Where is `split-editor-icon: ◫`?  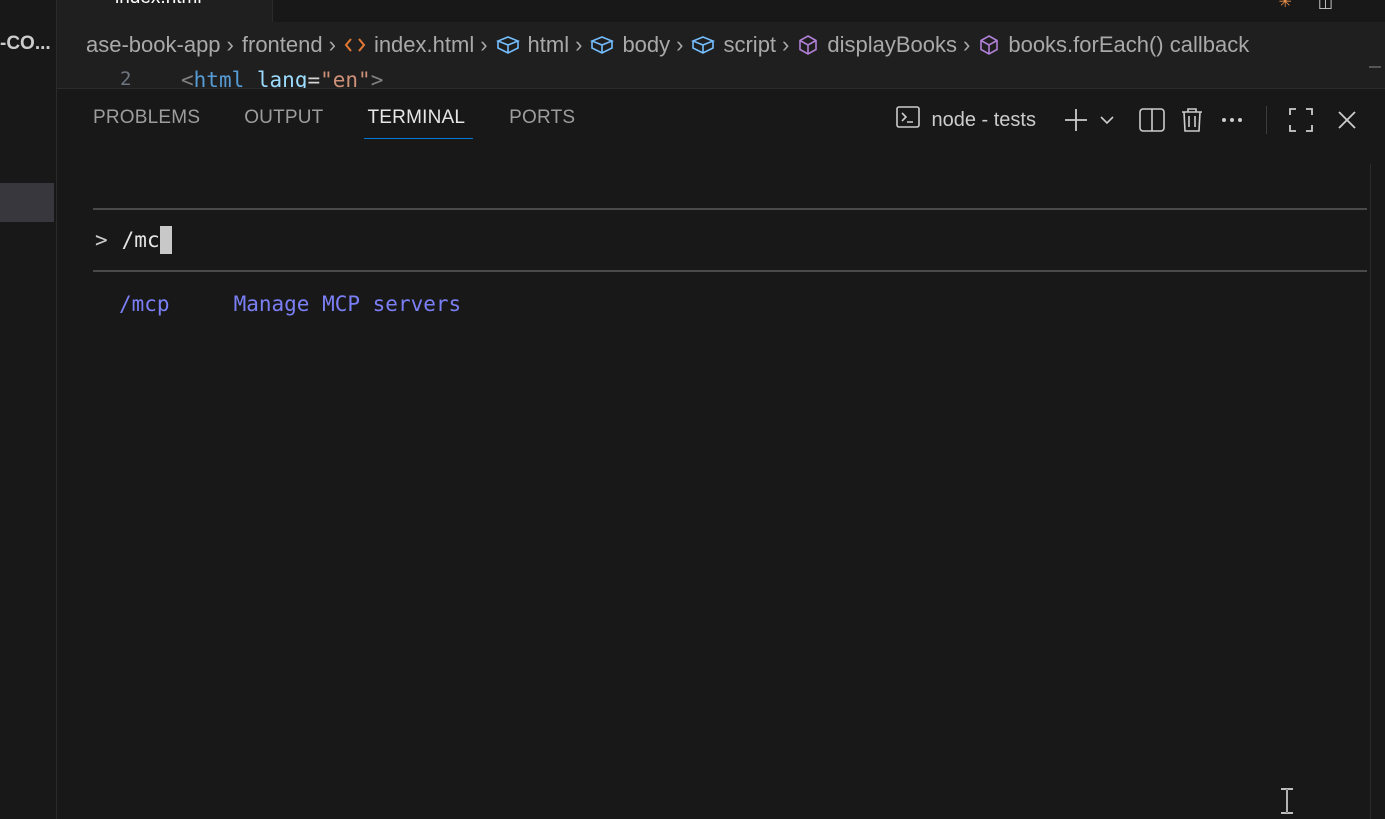
split-editor-icon: ◫ is located at coordinates (1325, 6).